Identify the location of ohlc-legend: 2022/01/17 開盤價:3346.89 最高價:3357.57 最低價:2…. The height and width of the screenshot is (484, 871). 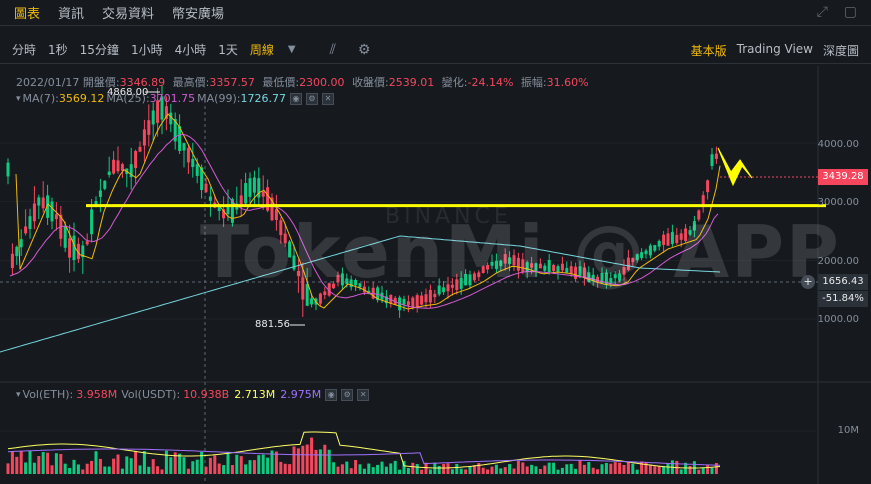
(304, 82).